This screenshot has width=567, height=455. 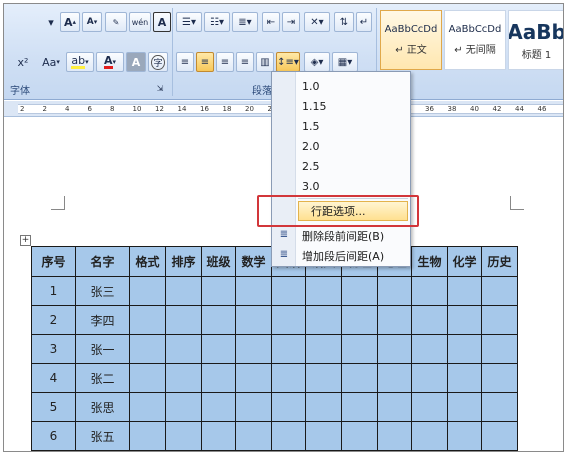 I want to click on line-spacing-option: 1.0, so click(x=353, y=86).